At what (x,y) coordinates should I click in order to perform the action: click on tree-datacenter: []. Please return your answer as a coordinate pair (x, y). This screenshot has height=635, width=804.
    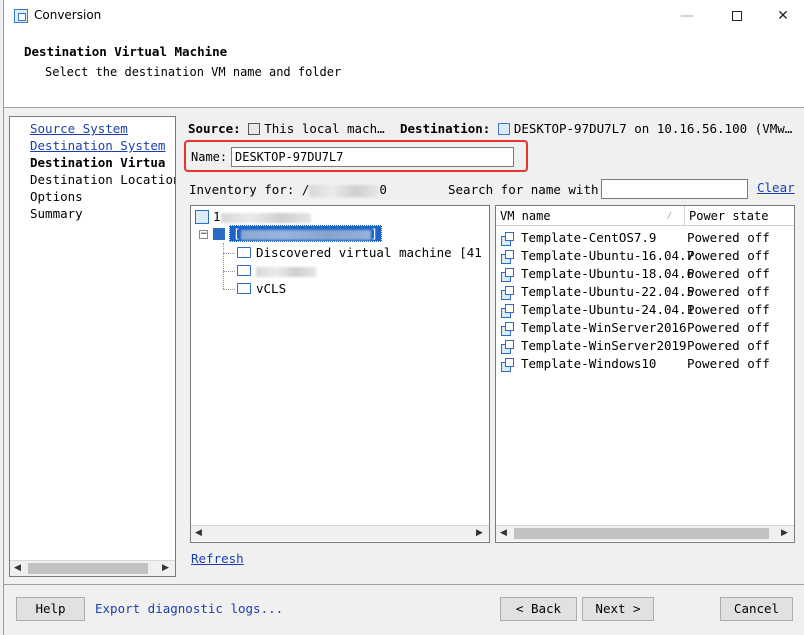
    Looking at the image, I should click on (298, 234).